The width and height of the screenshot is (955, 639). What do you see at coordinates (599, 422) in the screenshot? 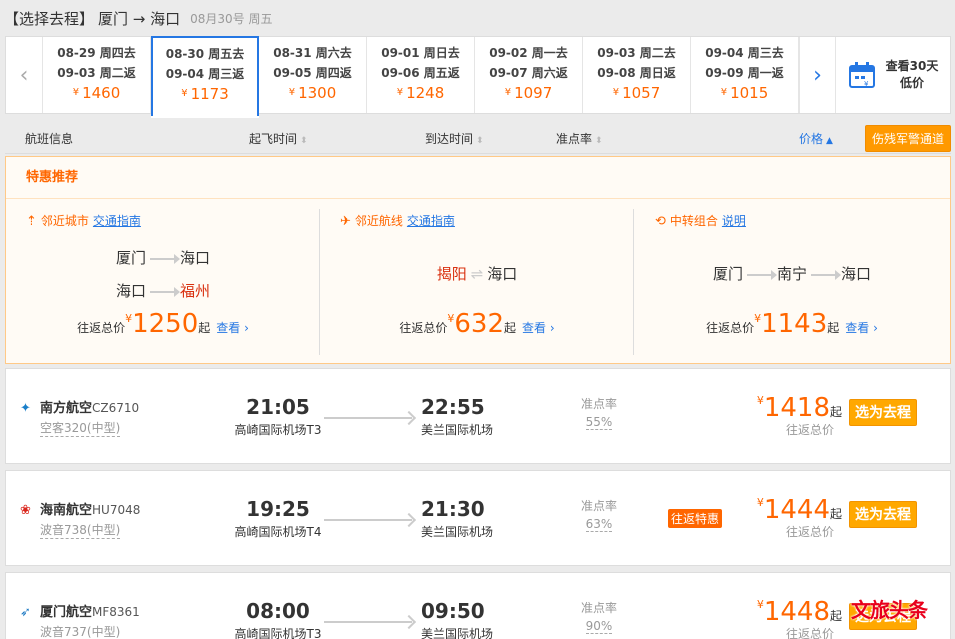
I see `ontime-value: 55%` at bounding box center [599, 422].